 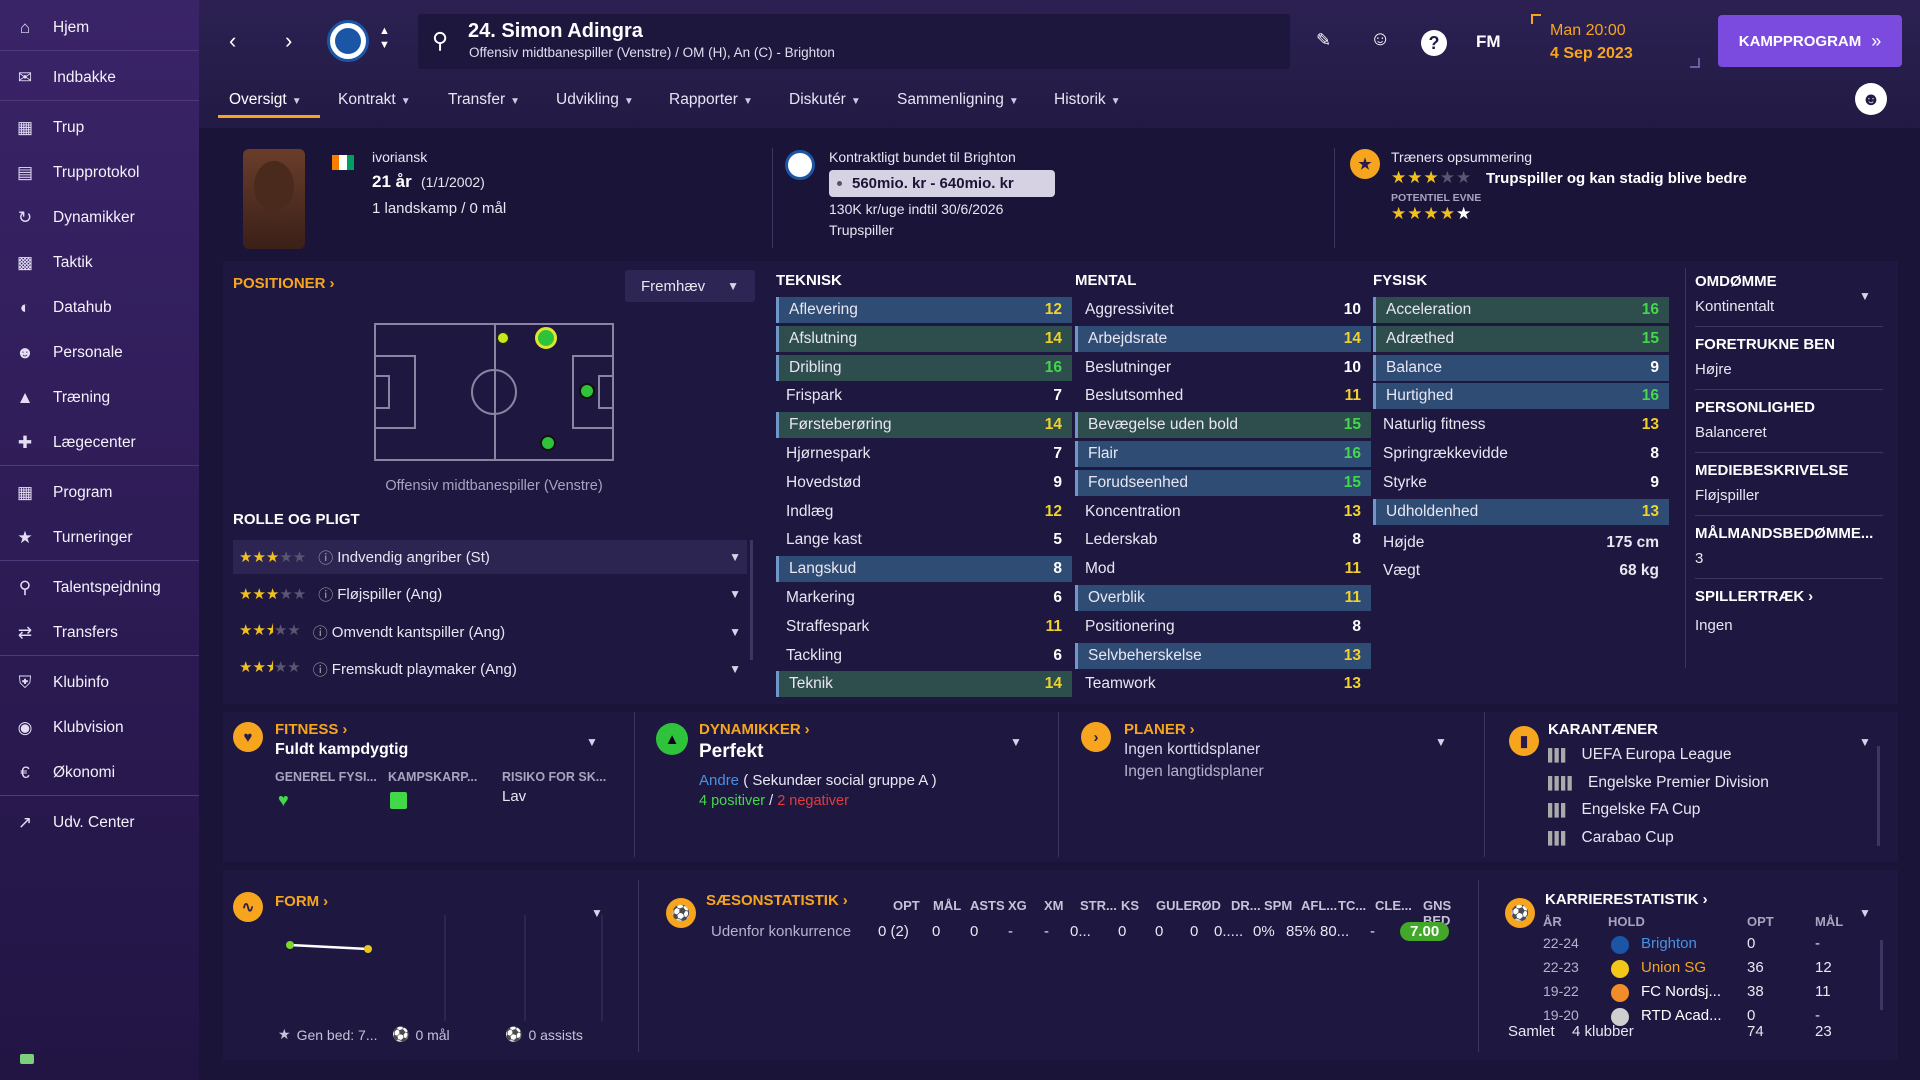 I want to click on attribute-row: Beslutsomhed 11, so click(x=1223, y=396).